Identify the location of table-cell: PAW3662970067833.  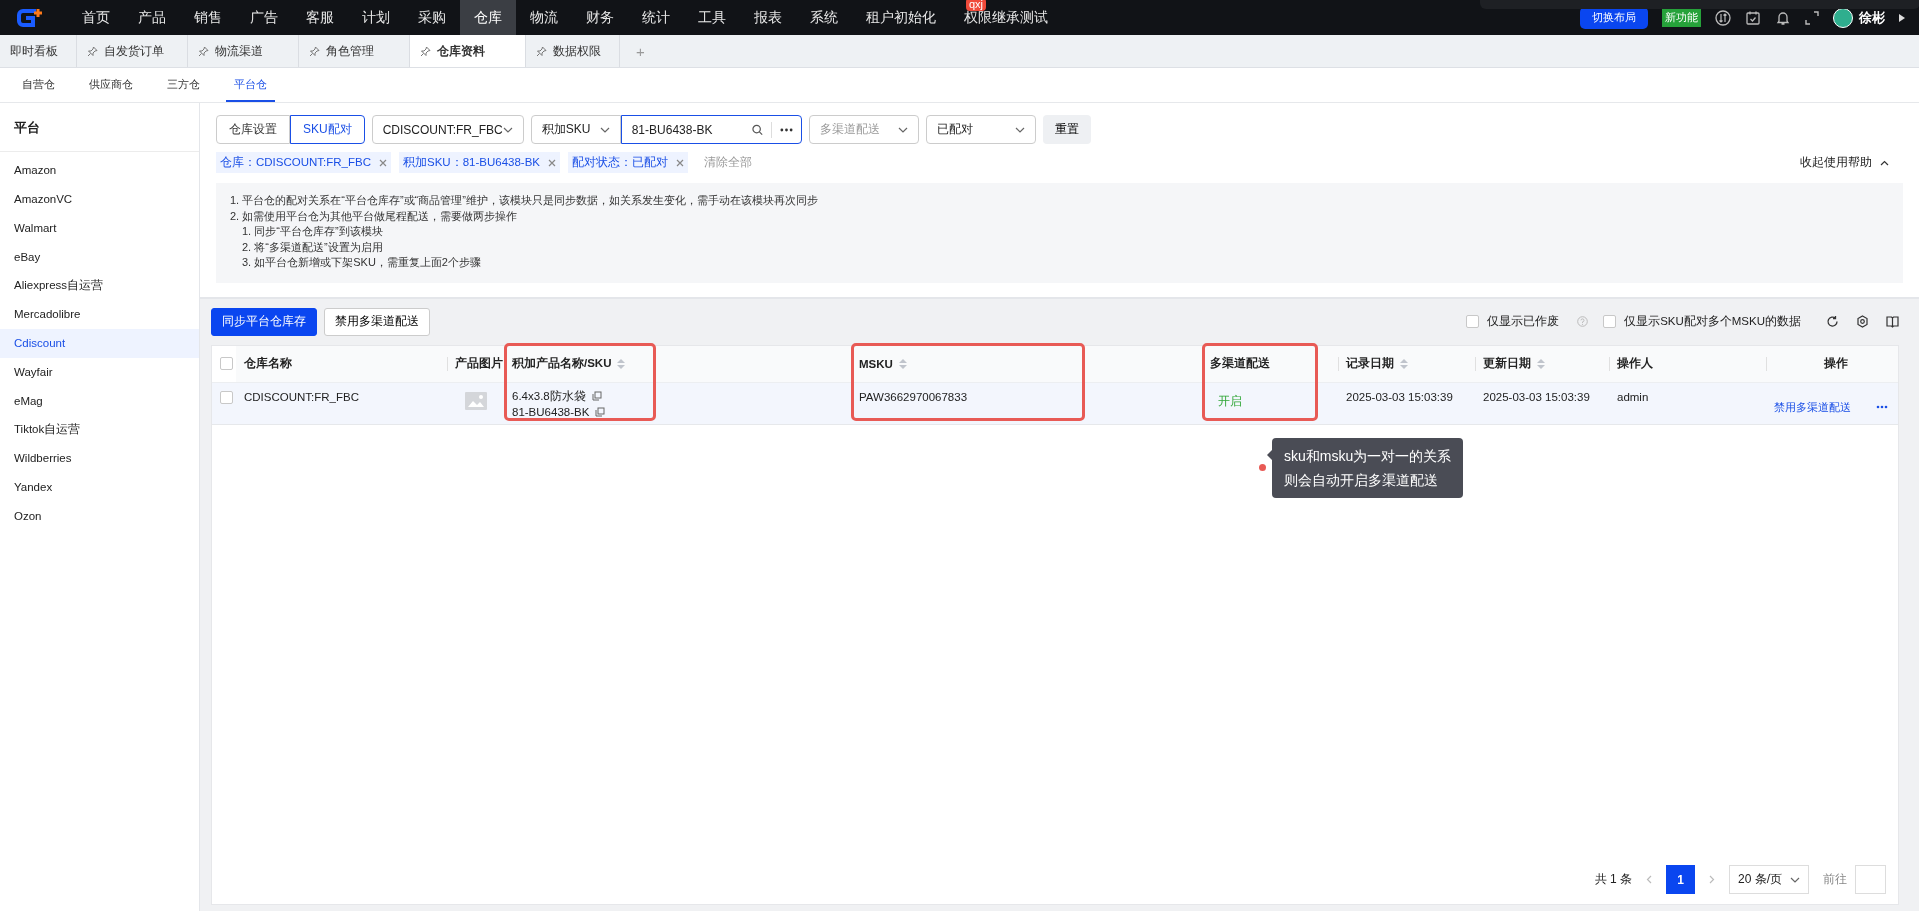
(913, 396).